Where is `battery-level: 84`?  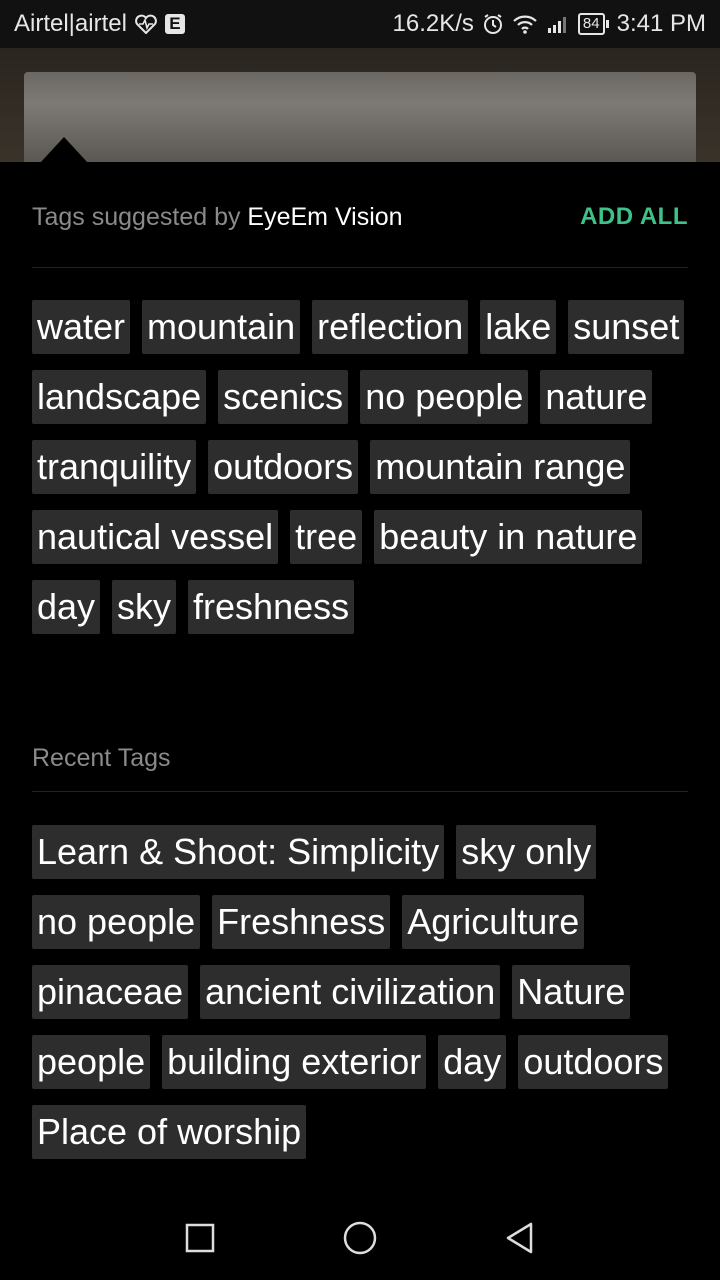 battery-level: 84 is located at coordinates (591, 24).